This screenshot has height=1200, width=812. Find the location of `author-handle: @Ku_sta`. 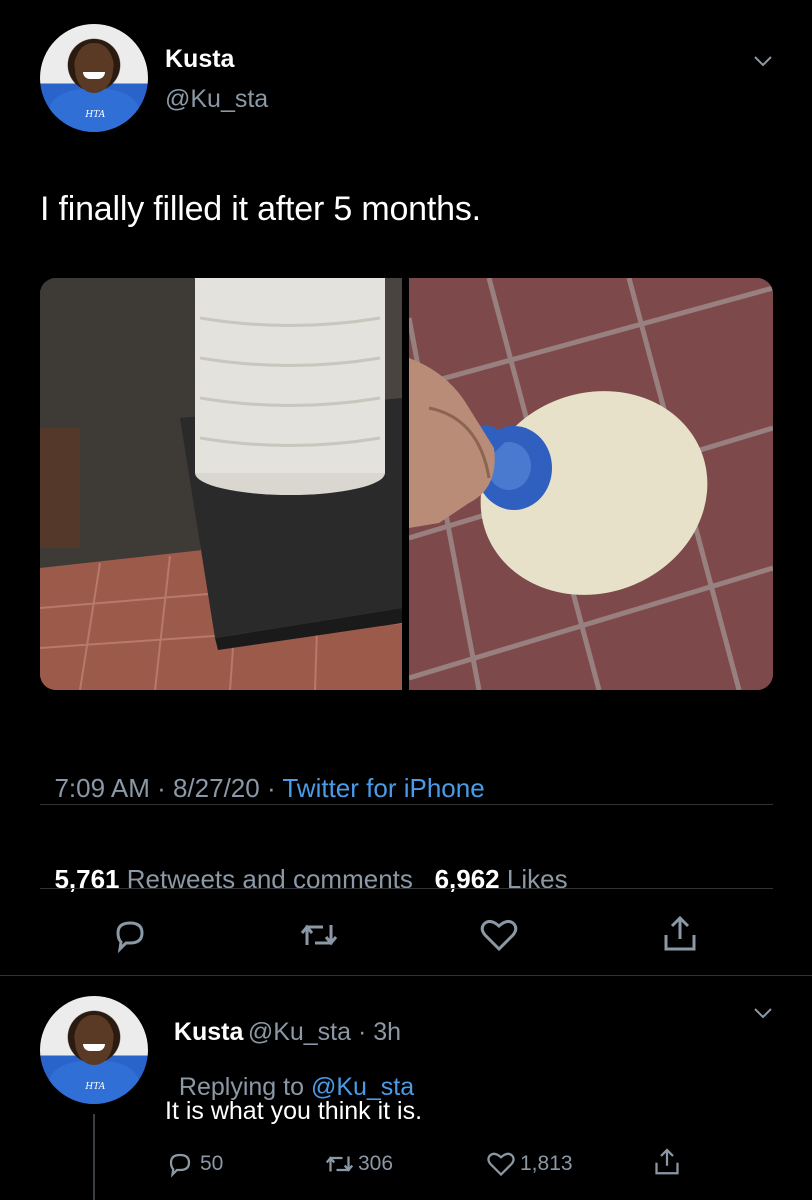

author-handle: @Ku_sta is located at coordinates (216, 99).